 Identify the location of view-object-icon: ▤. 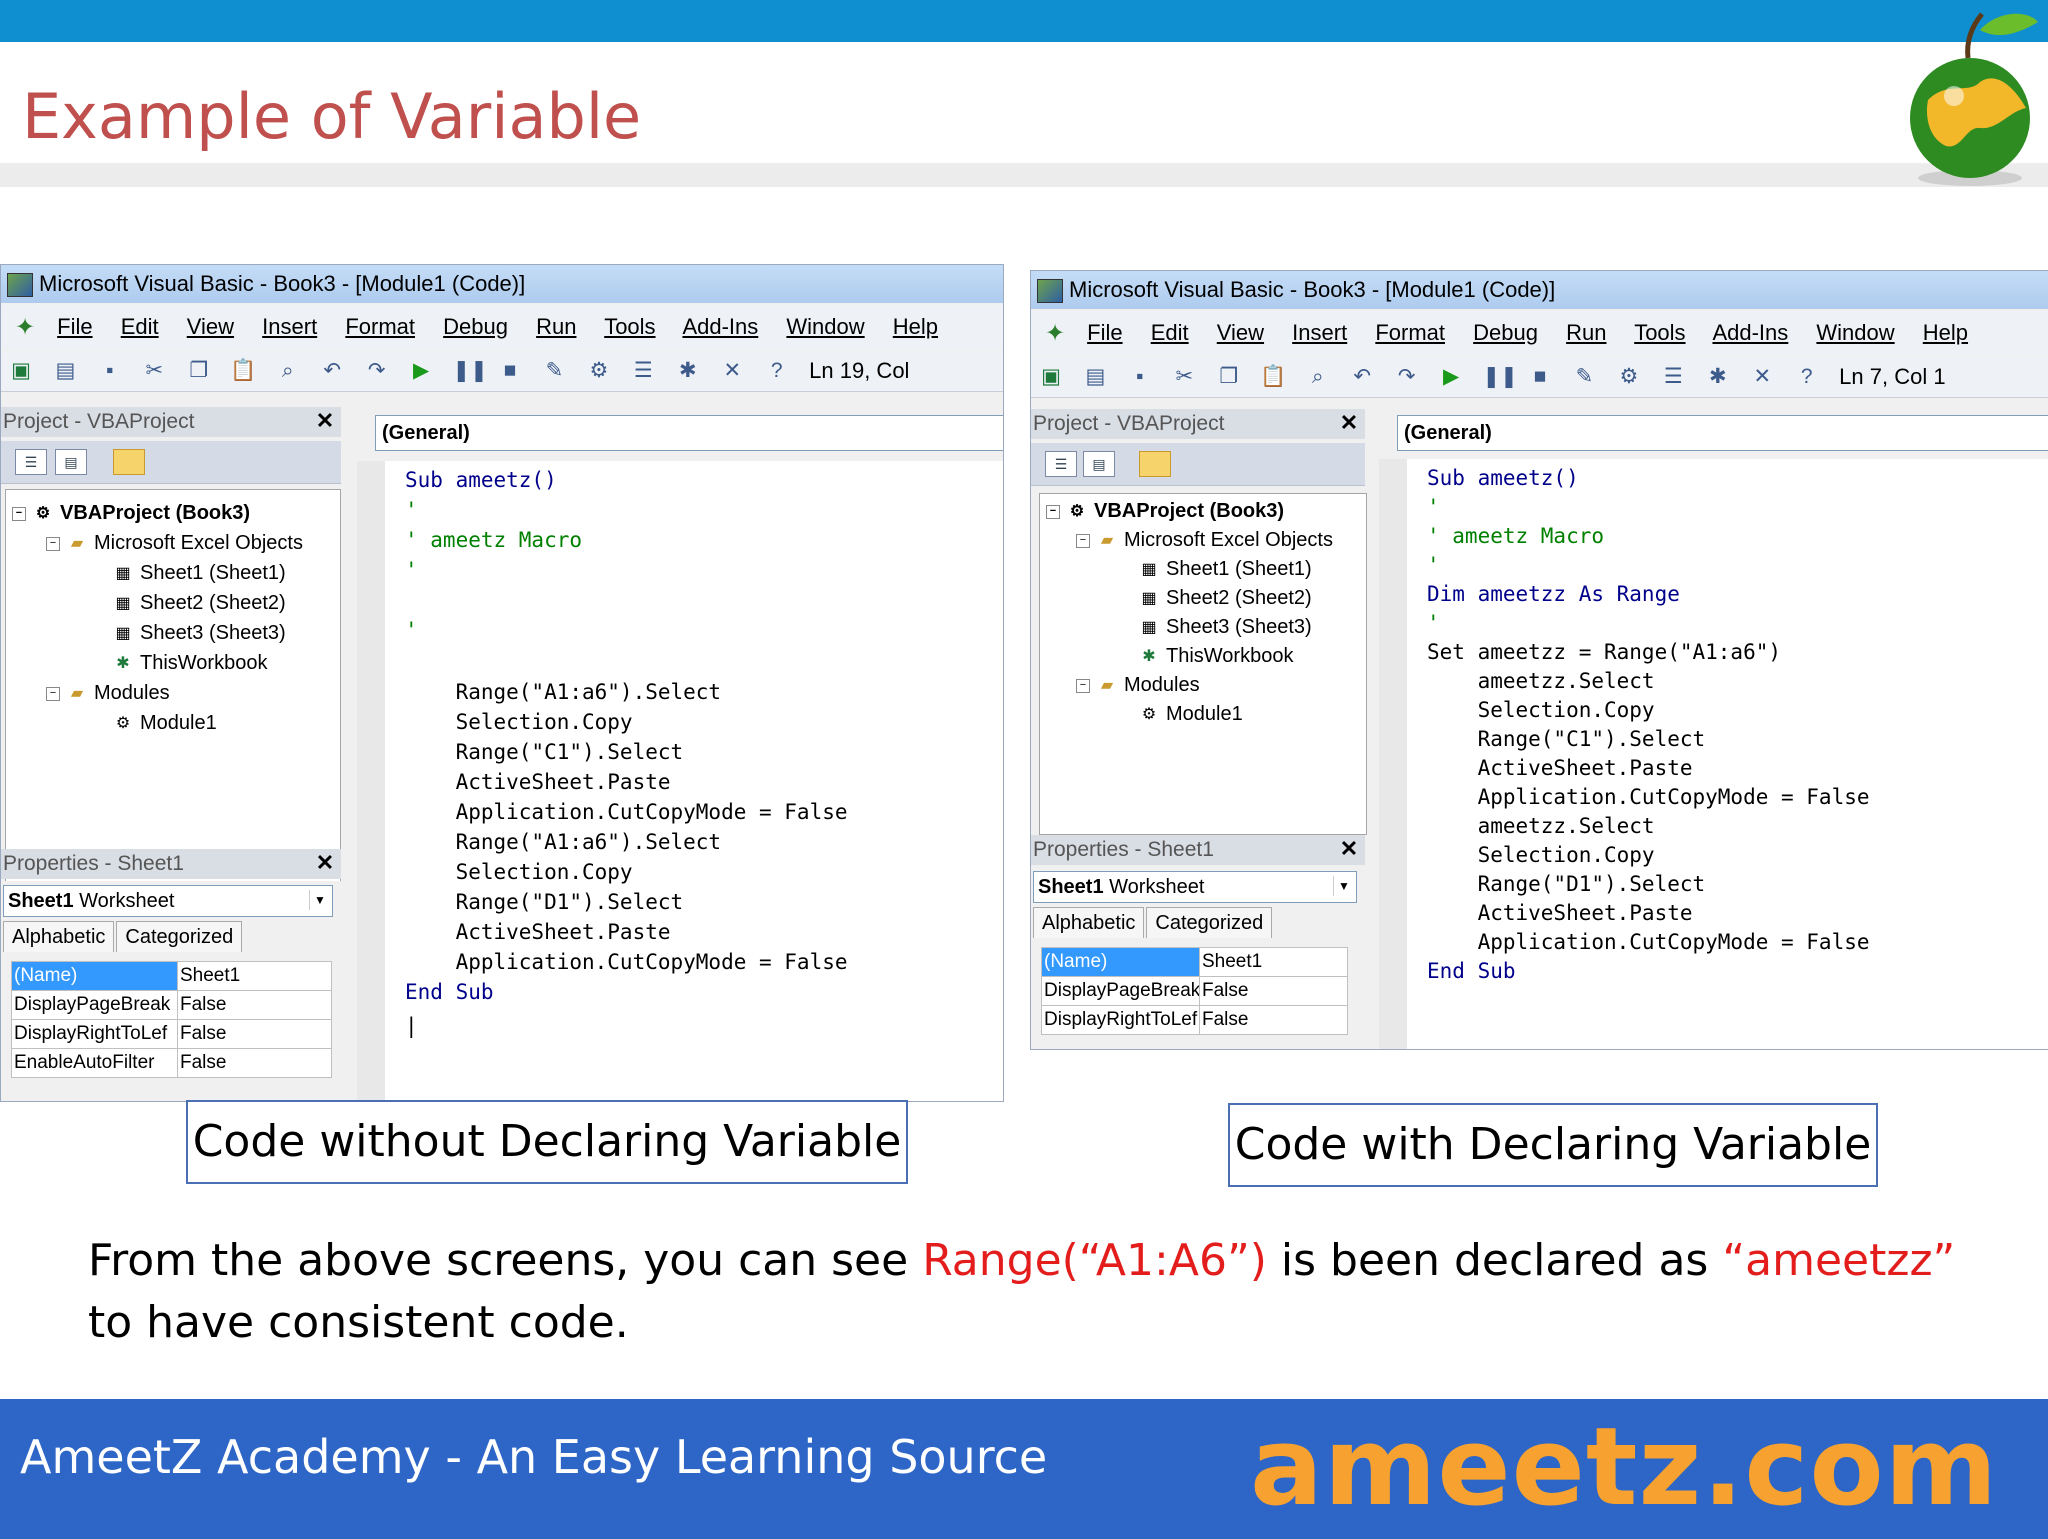
(1099, 464).